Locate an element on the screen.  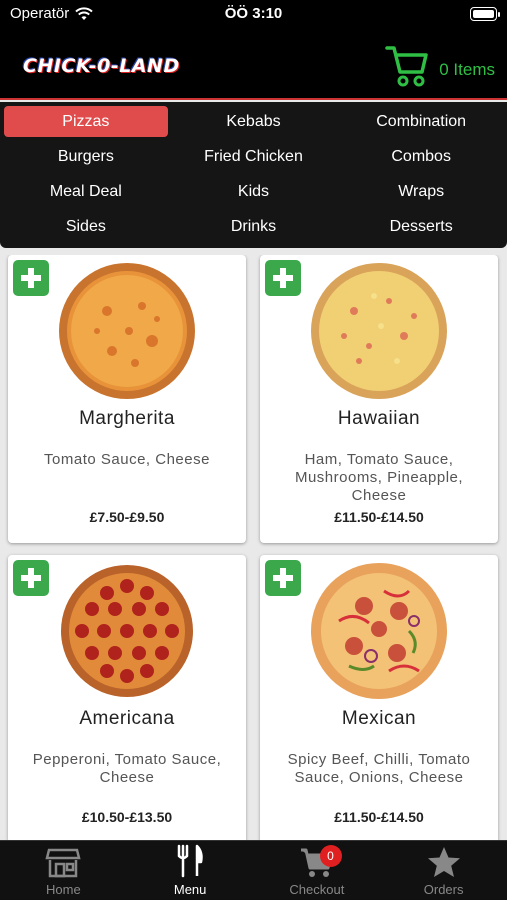
category-sides: Sides is located at coordinates (86, 226).